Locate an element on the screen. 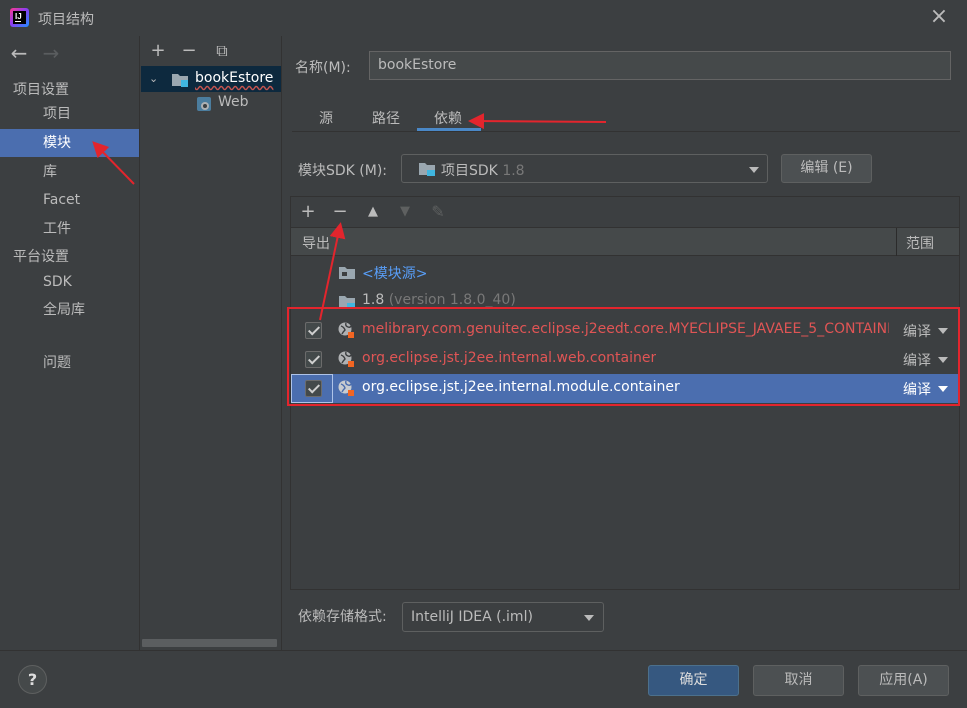  storage-format-dropdown: IntelliJ IDEA (.iml) is located at coordinates (503, 617).